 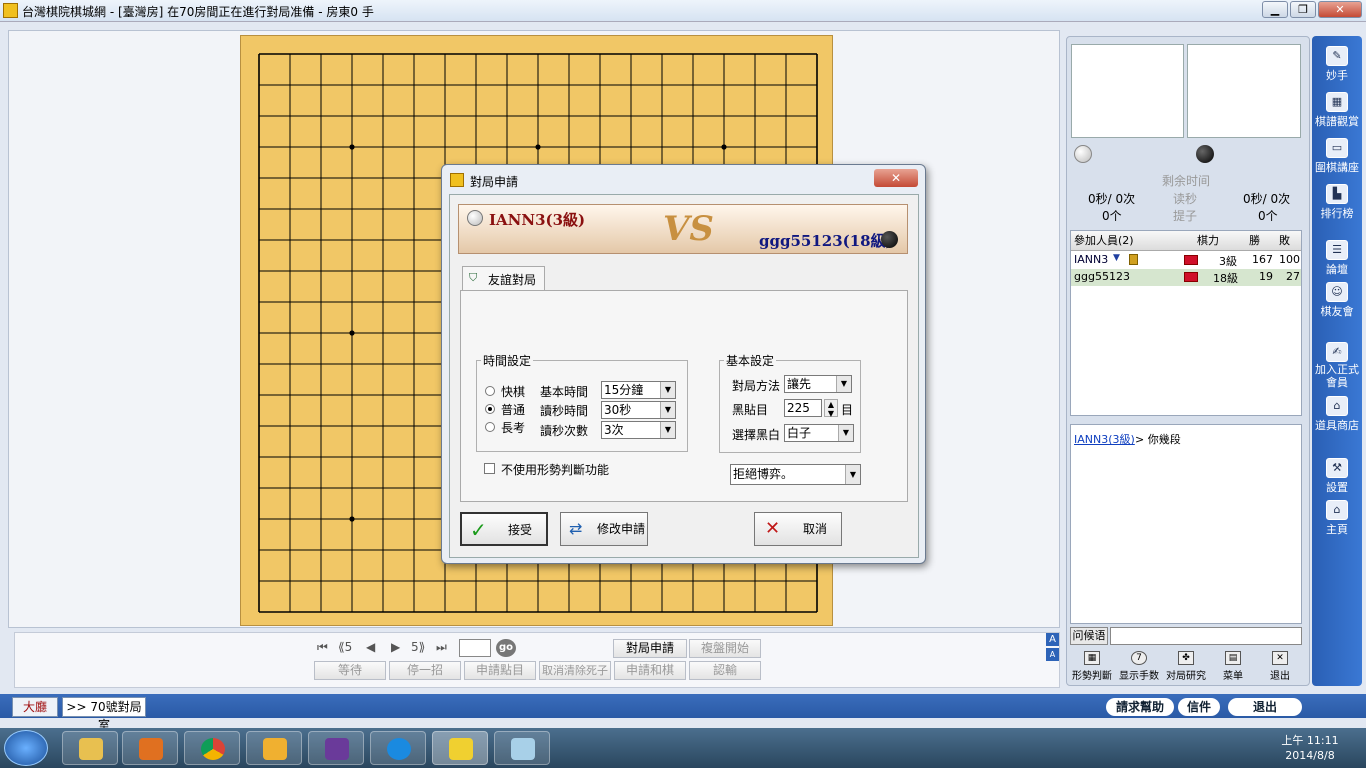 I want to click on tools-icon: ⚒, so click(x=1337, y=468).